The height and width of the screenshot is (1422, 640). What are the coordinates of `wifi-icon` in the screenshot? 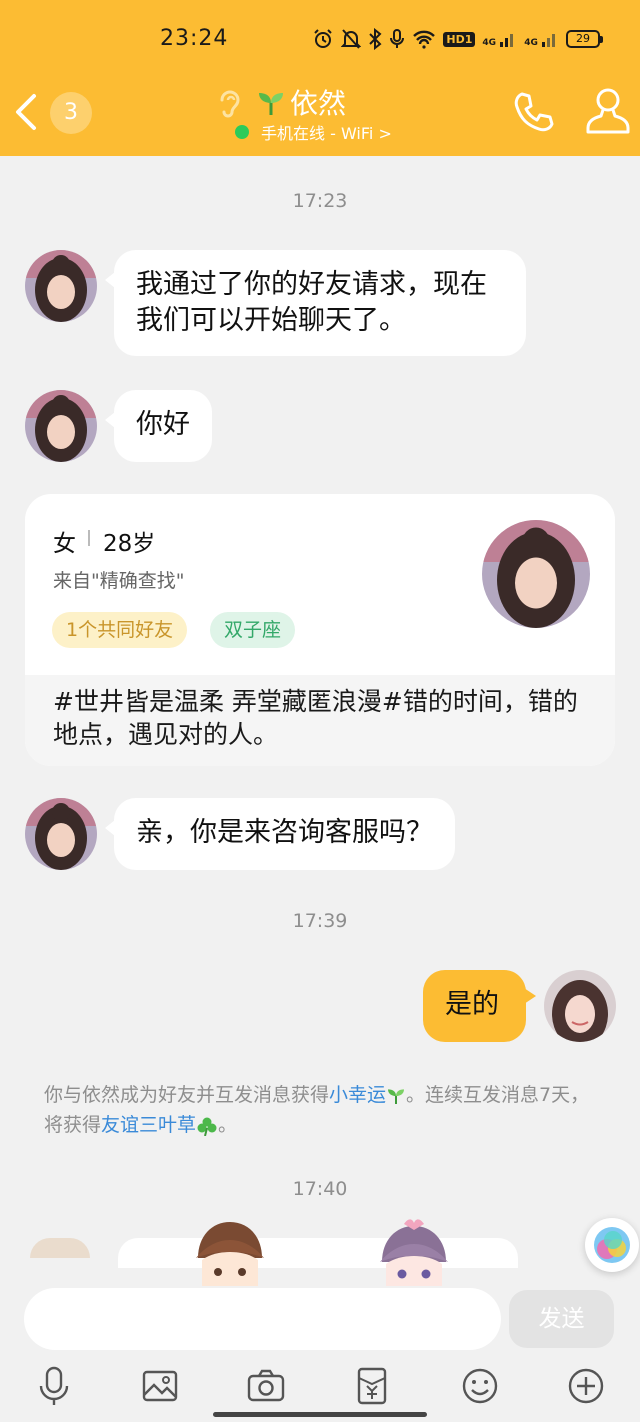 It's located at (424, 39).